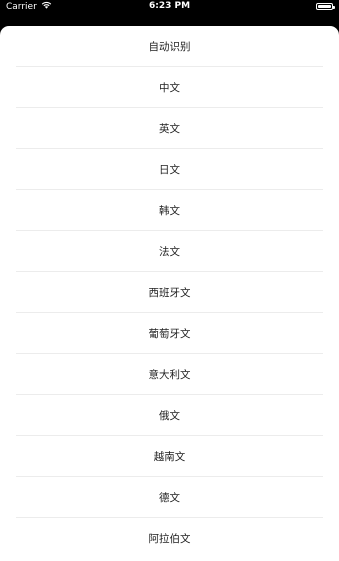 The width and height of the screenshot is (339, 561). I want to click on language-option-german: 德文, so click(169, 497).